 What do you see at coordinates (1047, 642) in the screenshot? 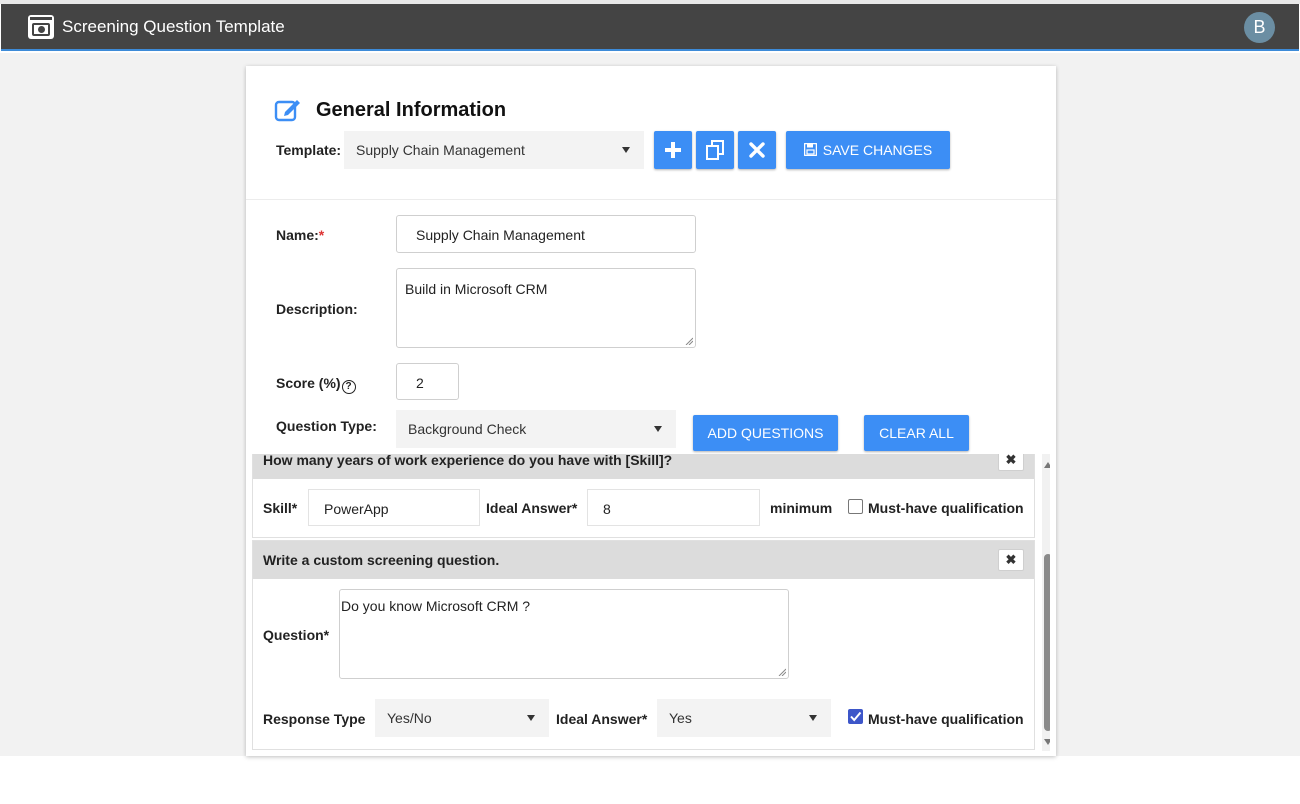
I see `scroll-thumb` at bounding box center [1047, 642].